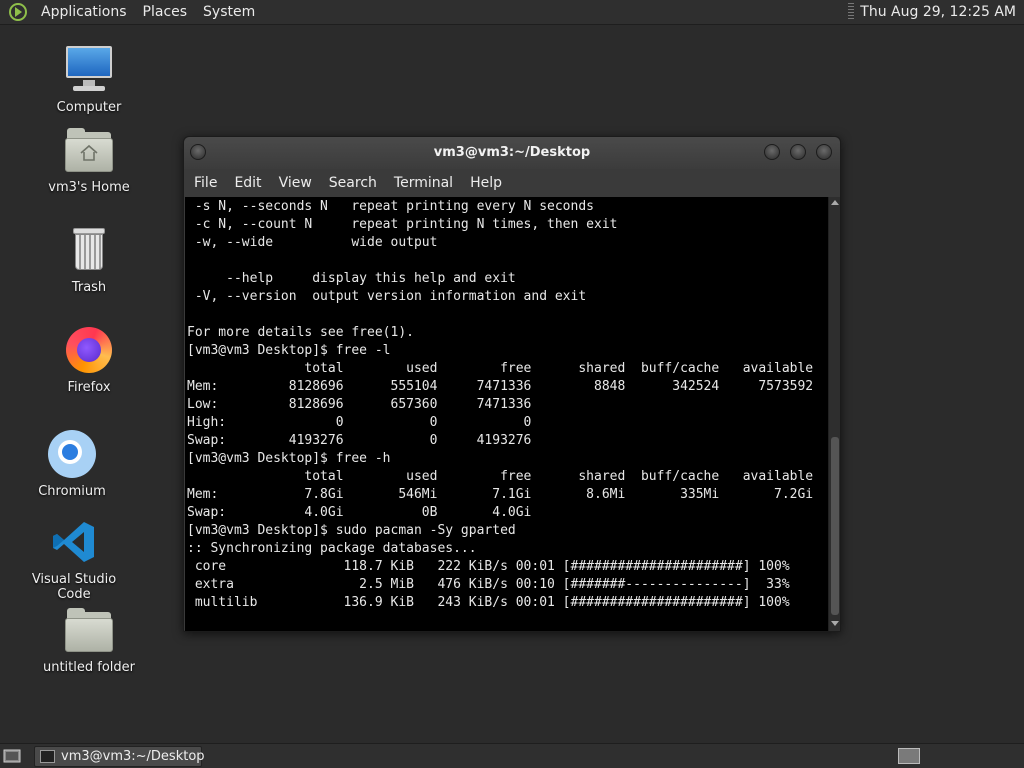 This screenshot has height=768, width=1024. I want to click on terminal-line: Mem: 7.8Gi 546Mi 7.1Gi 8.6Mi 335Mi 7.2Gi, so click(500, 494).